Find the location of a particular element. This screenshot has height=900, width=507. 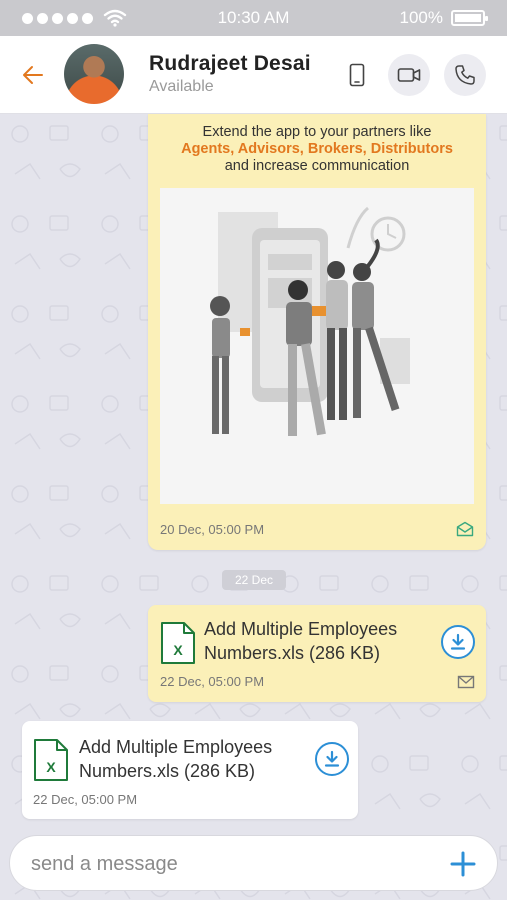

battery-icon is located at coordinates (469, 18).